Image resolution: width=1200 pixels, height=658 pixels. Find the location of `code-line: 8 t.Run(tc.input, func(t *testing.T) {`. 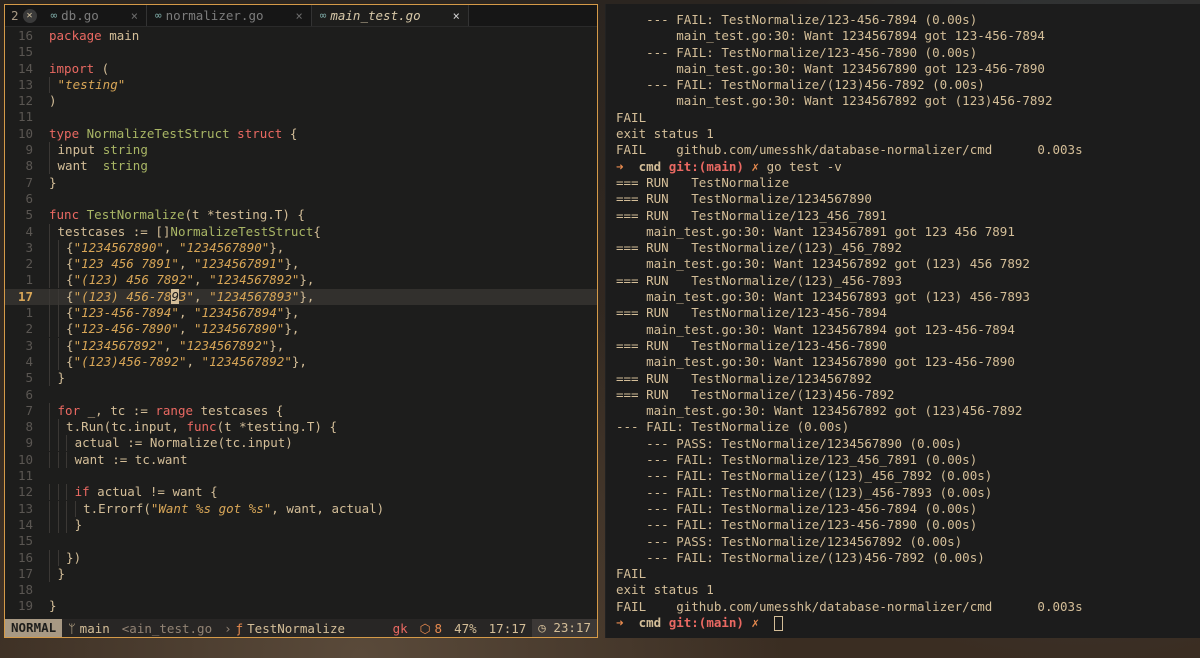

code-line: 8 t.Run(tc.input, func(t *testing.T) { is located at coordinates (301, 427).